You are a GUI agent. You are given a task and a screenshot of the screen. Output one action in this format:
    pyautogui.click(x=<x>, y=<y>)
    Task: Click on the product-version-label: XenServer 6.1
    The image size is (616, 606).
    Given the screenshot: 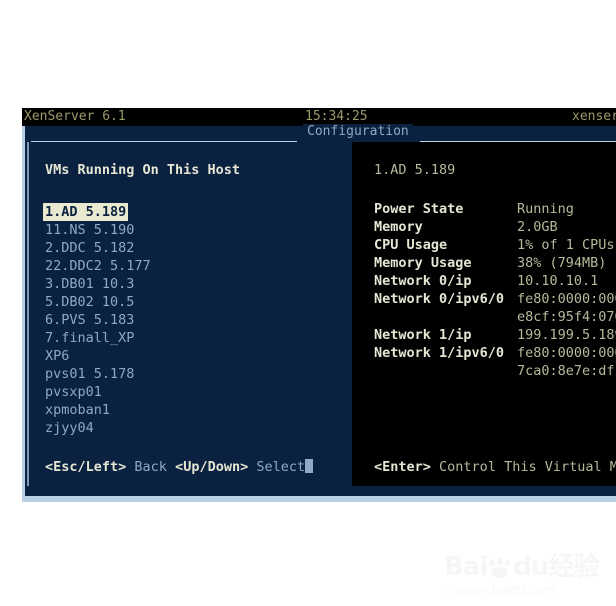 What is the action you would take?
    pyautogui.click(x=75, y=116)
    